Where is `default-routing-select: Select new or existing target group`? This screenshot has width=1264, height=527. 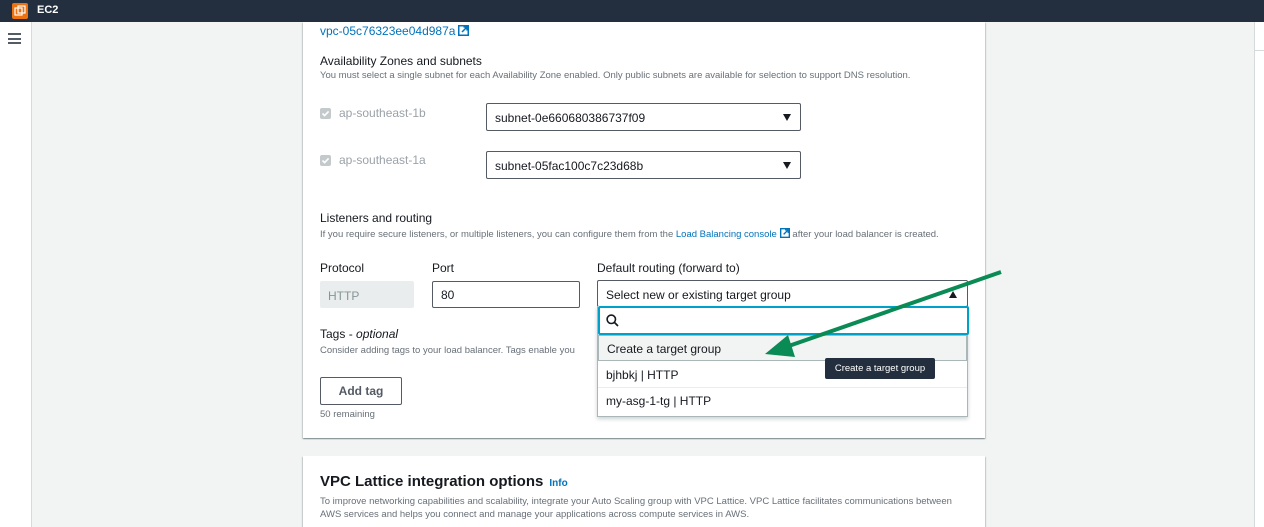 default-routing-select: Select new or existing target group is located at coordinates (782, 293).